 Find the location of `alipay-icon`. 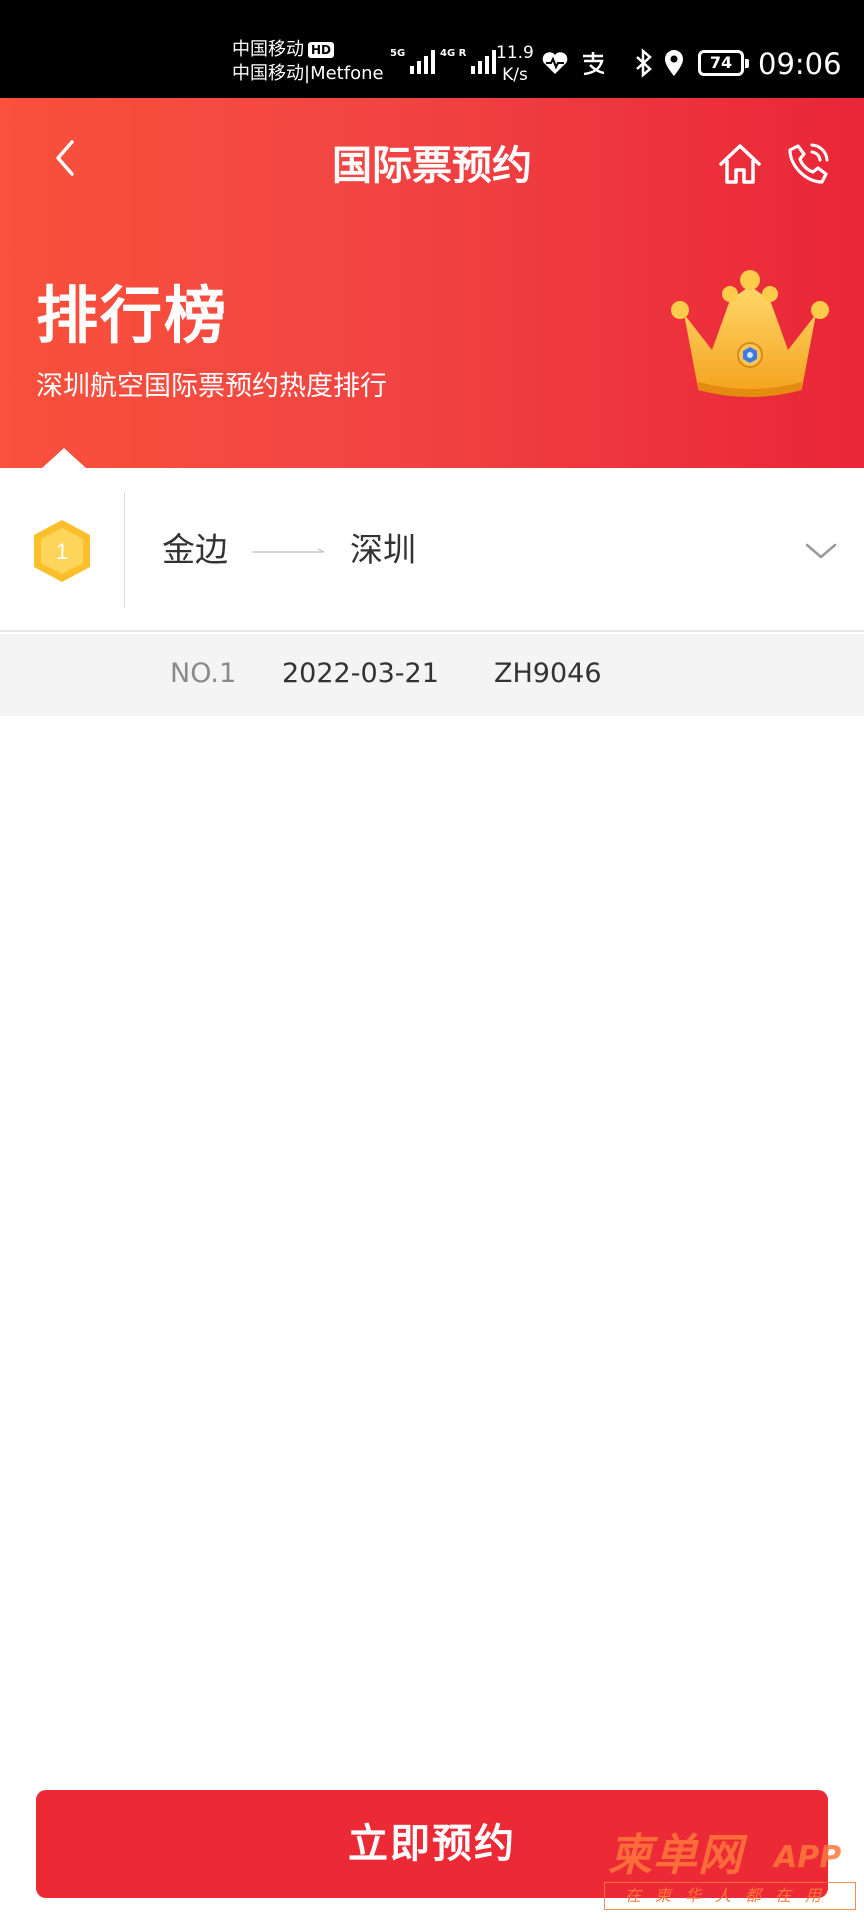

alipay-icon is located at coordinates (593, 66).